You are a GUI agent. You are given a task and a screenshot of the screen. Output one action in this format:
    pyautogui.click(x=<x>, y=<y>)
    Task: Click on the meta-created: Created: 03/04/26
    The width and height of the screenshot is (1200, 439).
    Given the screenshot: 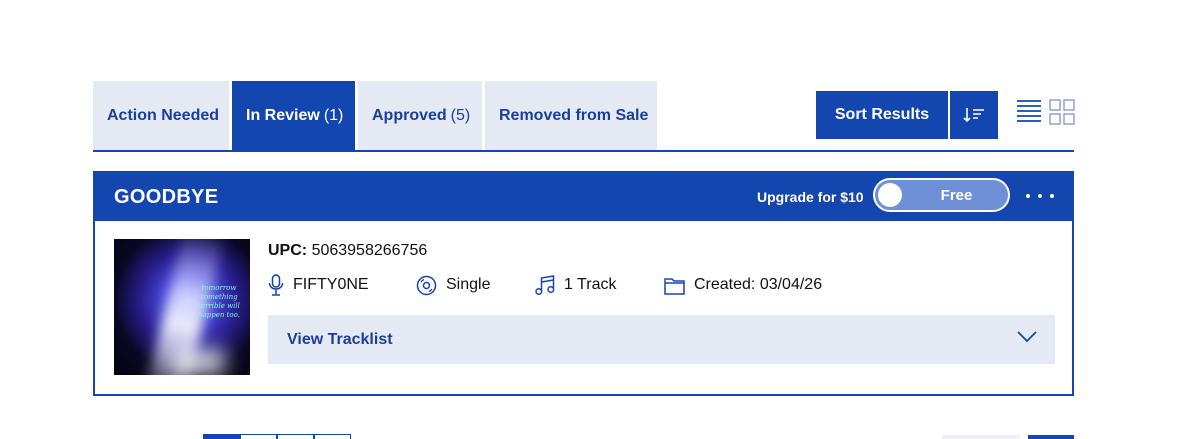 What is the action you would take?
    pyautogui.click(x=743, y=285)
    